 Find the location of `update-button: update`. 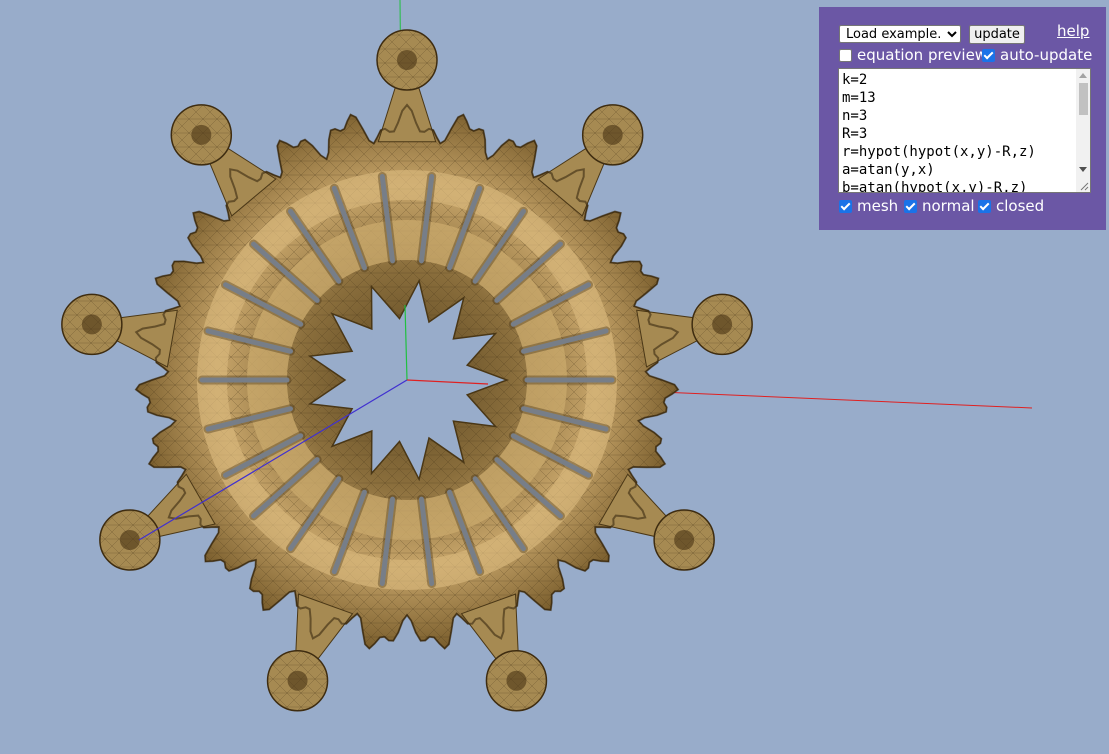

update-button: update is located at coordinates (997, 34).